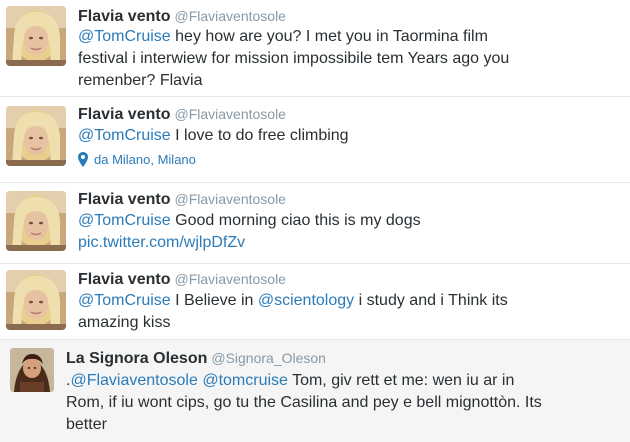  What do you see at coordinates (140, 80) in the screenshot?
I see `tweet-text-line: remenber? Flavia` at bounding box center [140, 80].